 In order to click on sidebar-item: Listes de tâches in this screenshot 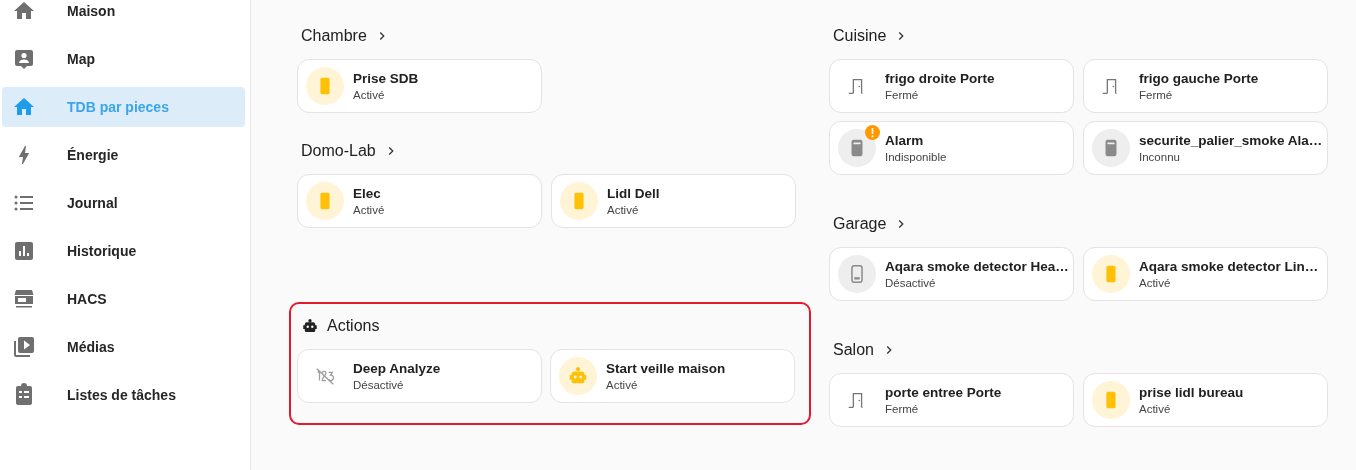, I will do `click(123, 395)`.